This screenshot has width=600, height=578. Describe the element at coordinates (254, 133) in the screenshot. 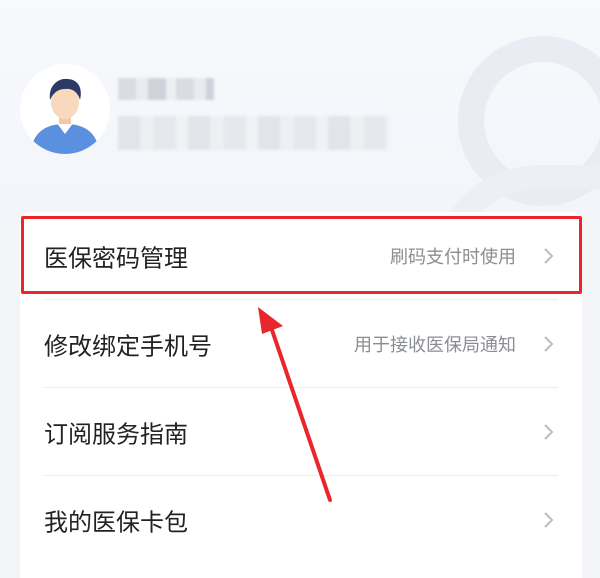

I see `user-id-redacted` at that location.